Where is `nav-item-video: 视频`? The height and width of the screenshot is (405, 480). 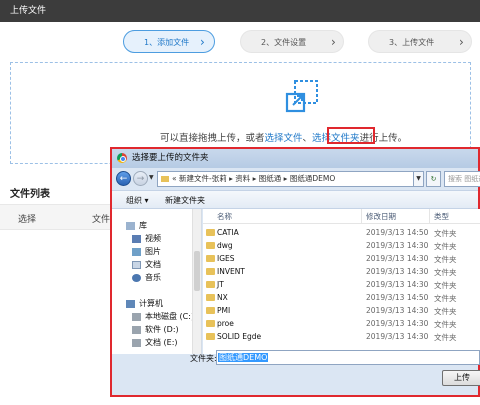
nav-item-video: 视频 is located at coordinates (146, 238).